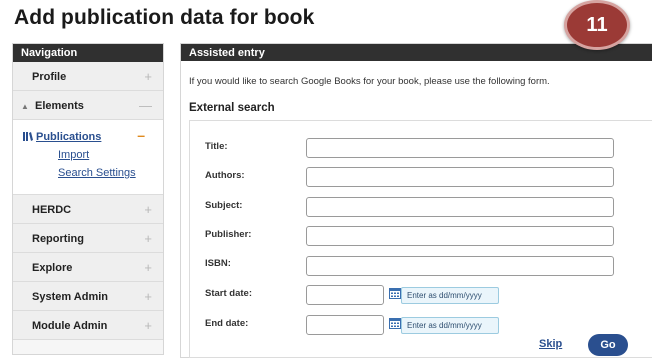  I want to click on title-field, so click(460, 148).